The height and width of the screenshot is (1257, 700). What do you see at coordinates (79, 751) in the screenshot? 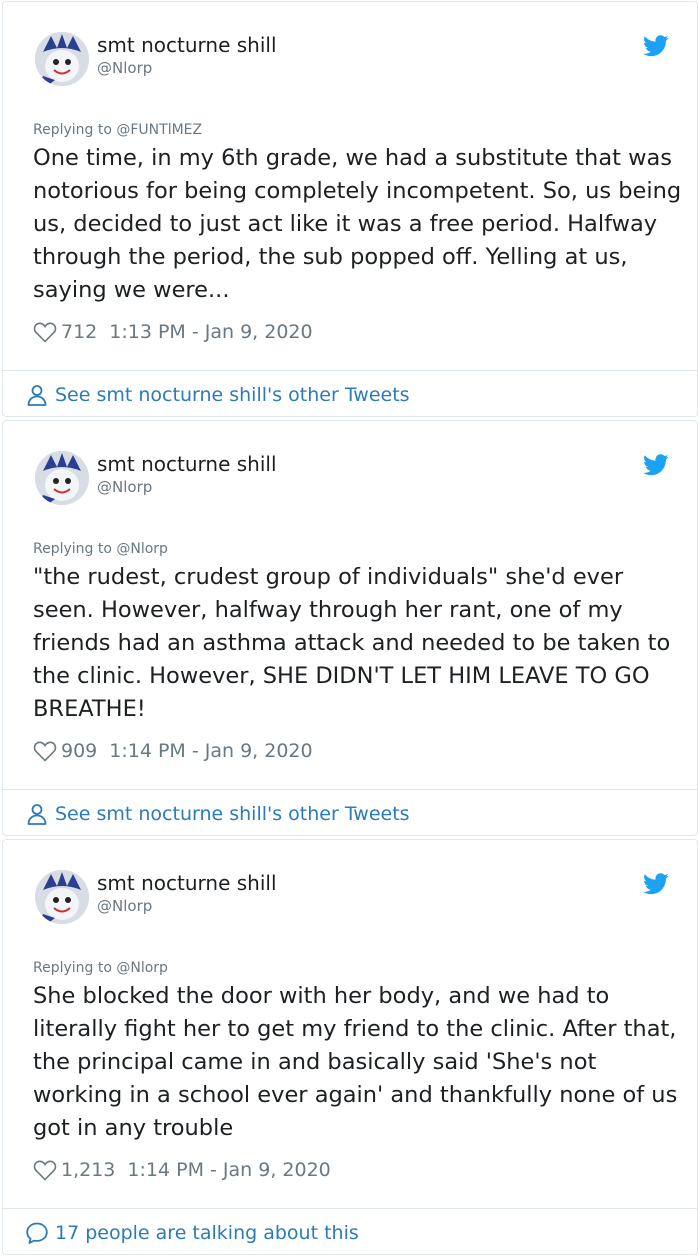
I see `like-count: 909` at bounding box center [79, 751].